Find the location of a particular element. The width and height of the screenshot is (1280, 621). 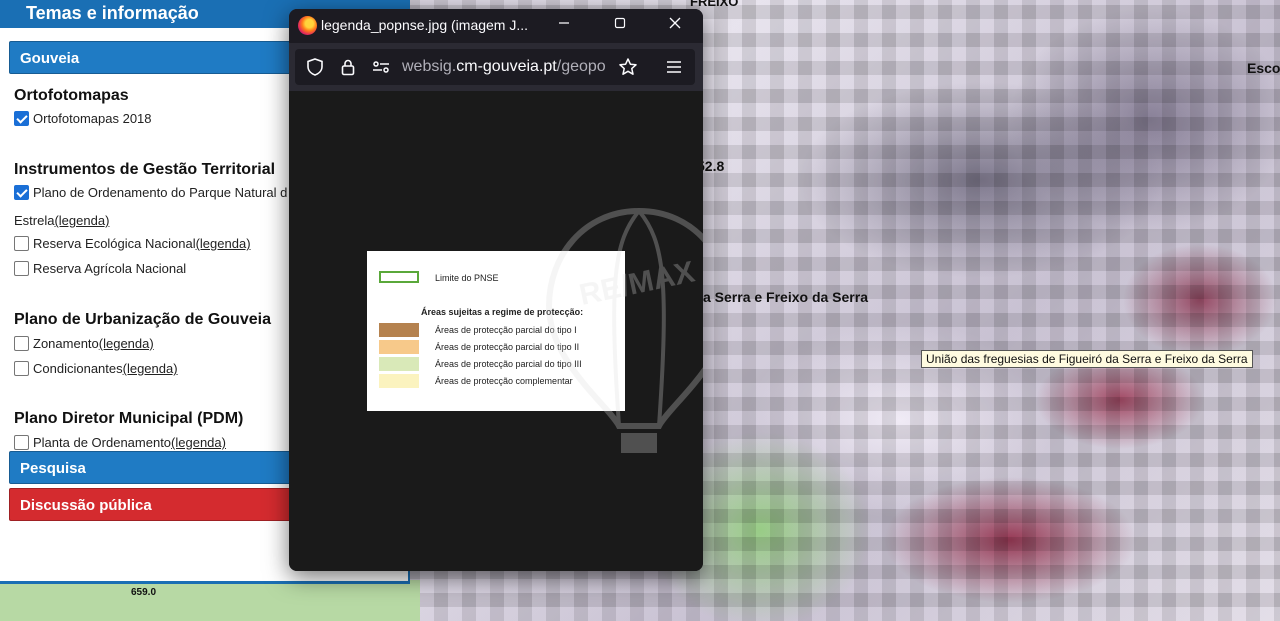

close-button is located at coordinates (675, 26).